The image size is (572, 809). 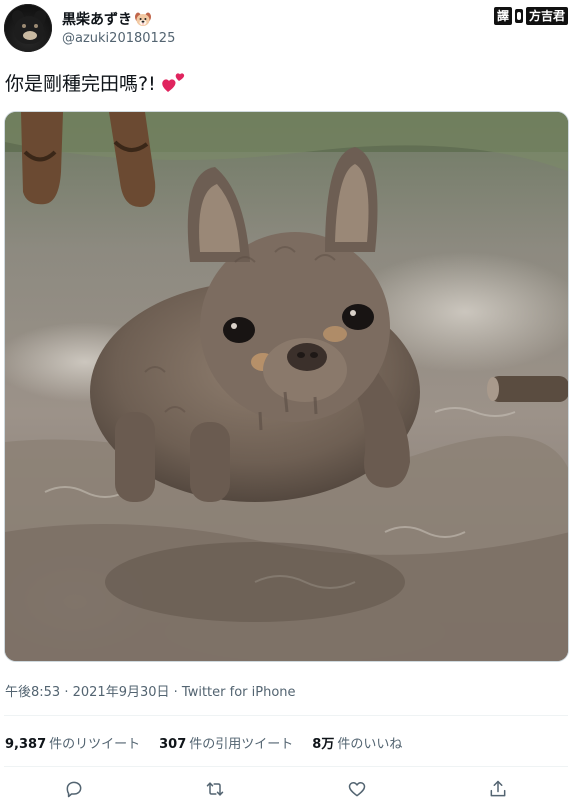 What do you see at coordinates (95, 744) in the screenshot?
I see `retweets-label: 件のリツイート` at bounding box center [95, 744].